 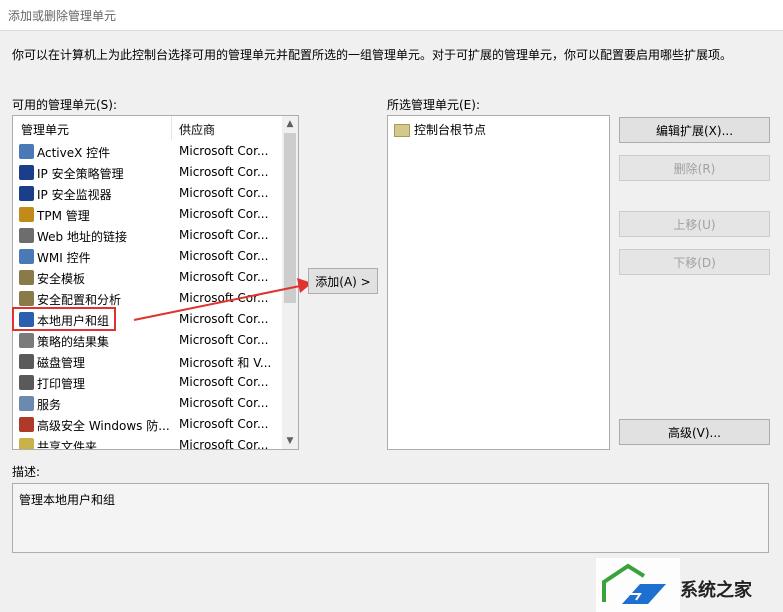 I want to click on selected-label: 所选管理单元(E):, so click(x=433, y=105).